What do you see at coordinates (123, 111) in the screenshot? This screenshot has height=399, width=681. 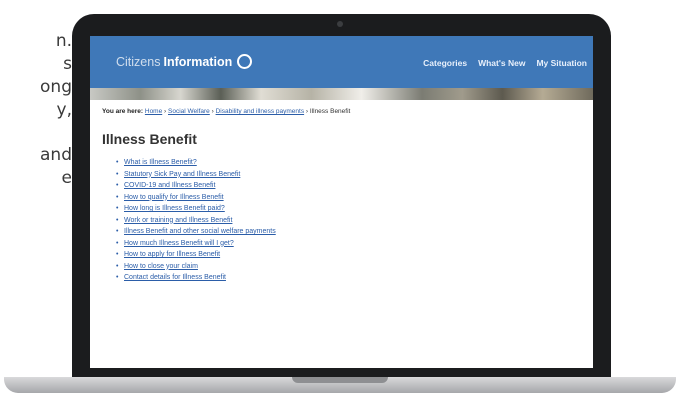 I see `breadcrumb-prefix: You are here:` at bounding box center [123, 111].